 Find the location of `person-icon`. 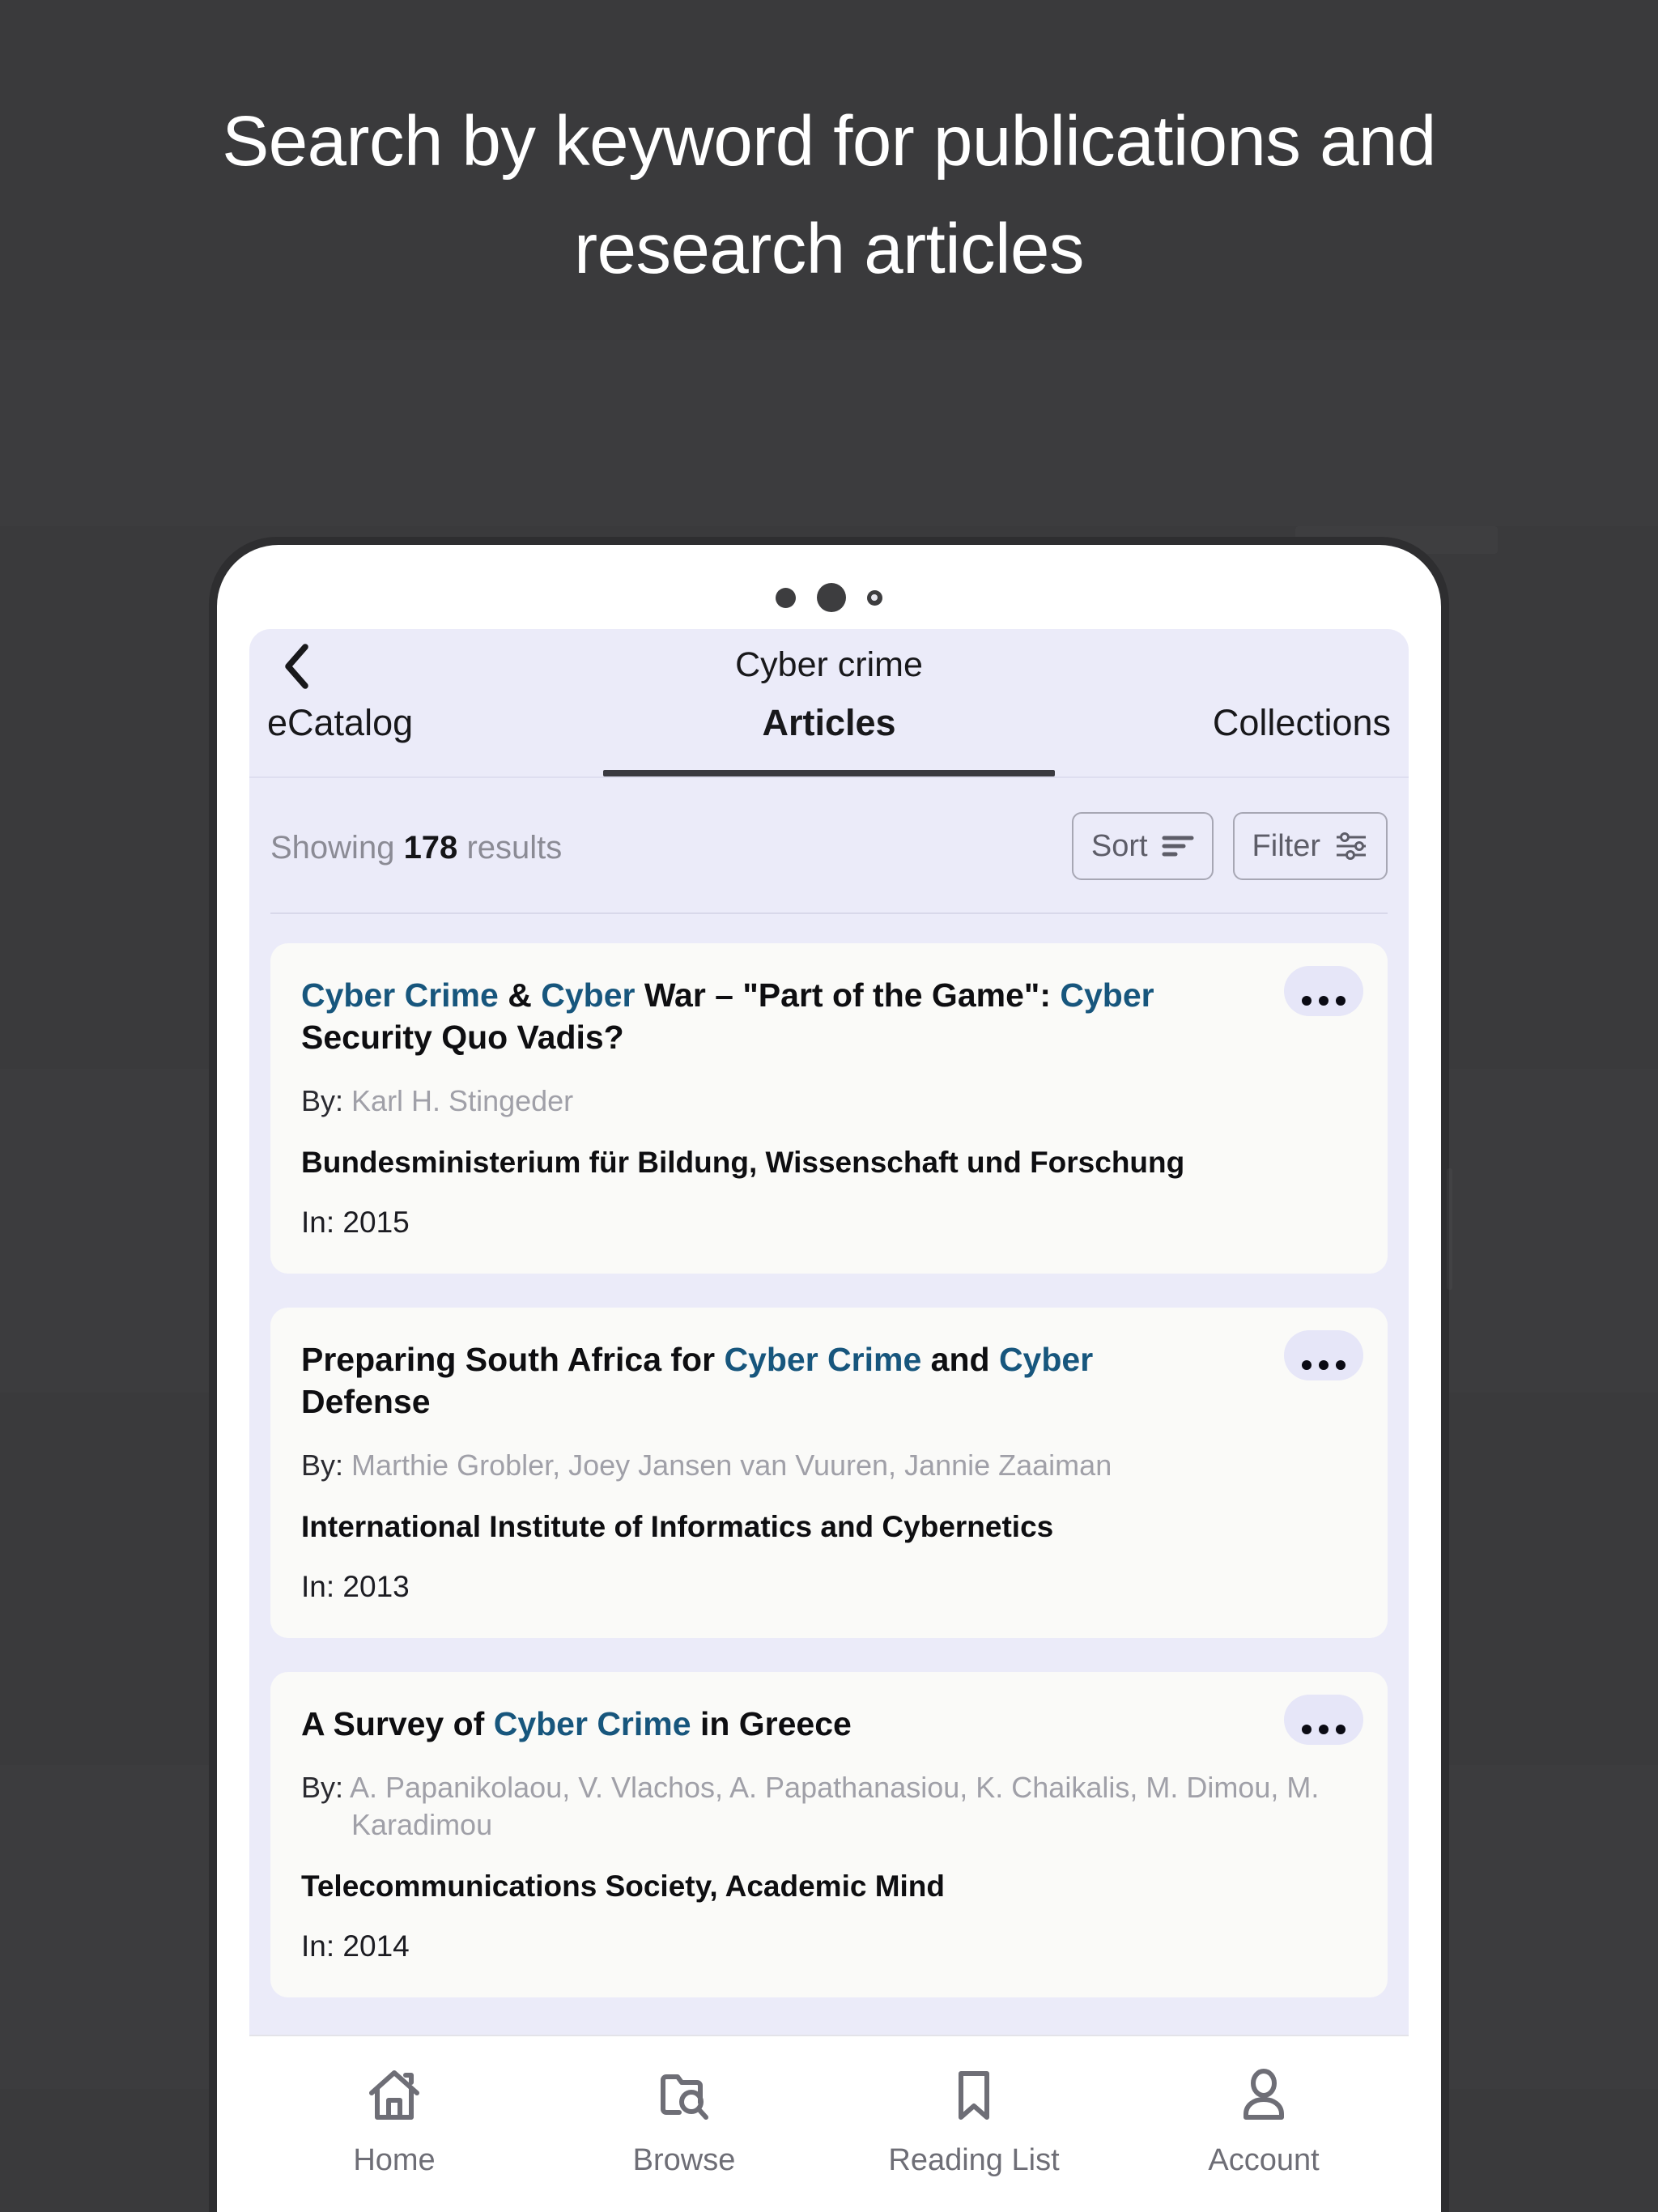

person-icon is located at coordinates (1264, 2095).